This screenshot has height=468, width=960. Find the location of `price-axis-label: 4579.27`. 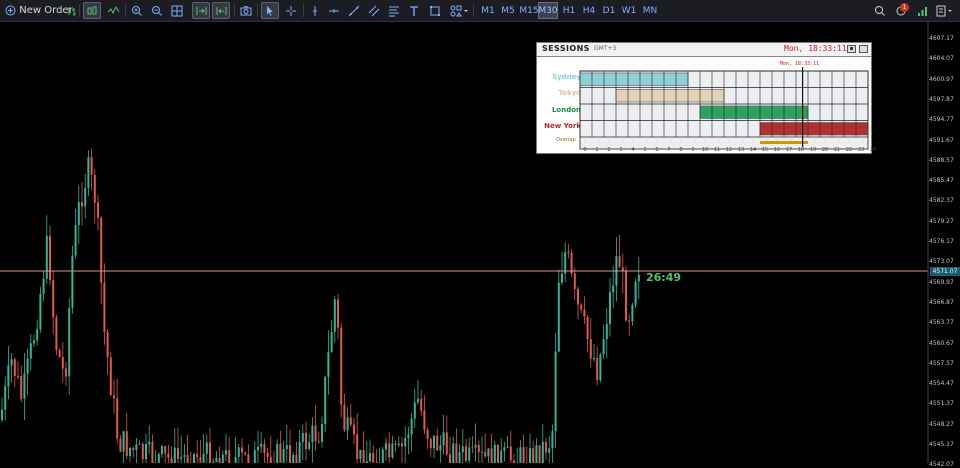

price-axis-label: 4579.27 is located at coordinates (941, 221).